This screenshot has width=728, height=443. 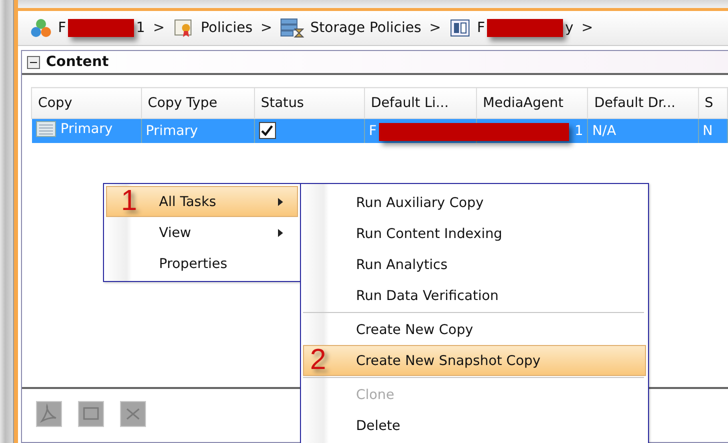 I want to click on breadcrumb-item: 1, so click(x=140, y=28).